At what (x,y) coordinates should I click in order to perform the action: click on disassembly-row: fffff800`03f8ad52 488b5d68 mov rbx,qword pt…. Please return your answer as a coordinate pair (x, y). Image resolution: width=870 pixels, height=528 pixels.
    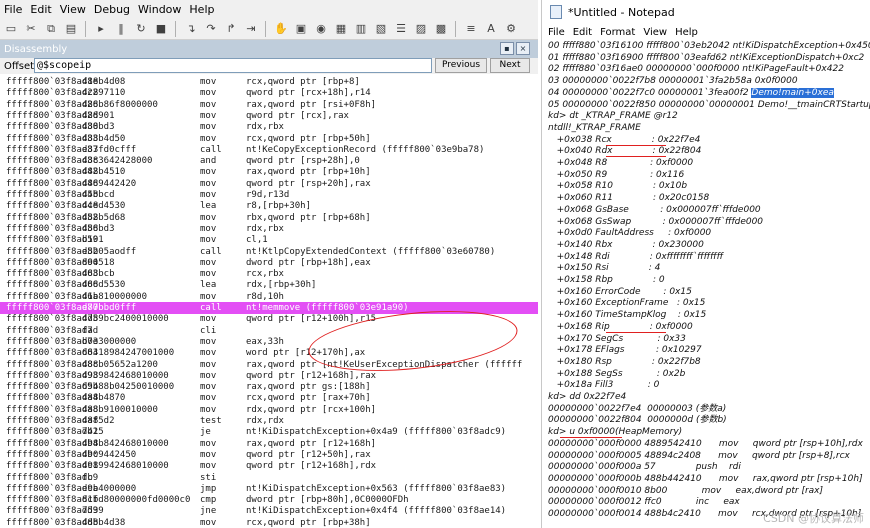
    Looking at the image, I should click on (269, 218).